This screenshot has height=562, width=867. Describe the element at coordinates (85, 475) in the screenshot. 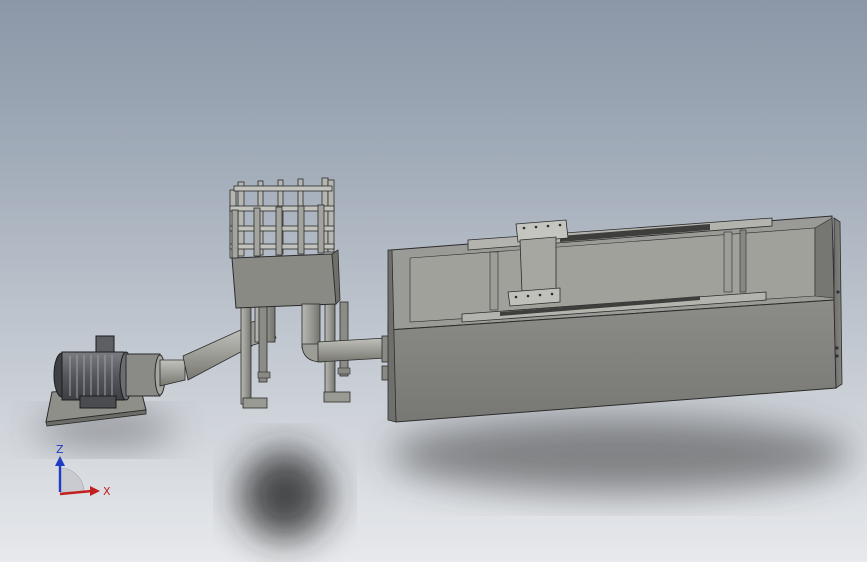

I see `orientation-triad: Z X` at that location.